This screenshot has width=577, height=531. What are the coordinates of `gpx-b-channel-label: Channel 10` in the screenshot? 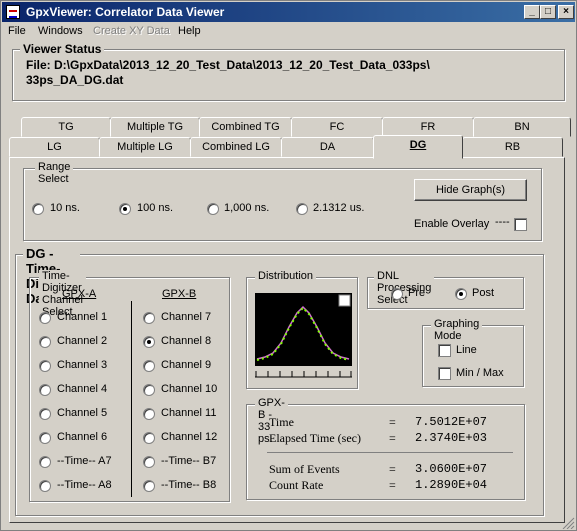 It's located at (189, 389).